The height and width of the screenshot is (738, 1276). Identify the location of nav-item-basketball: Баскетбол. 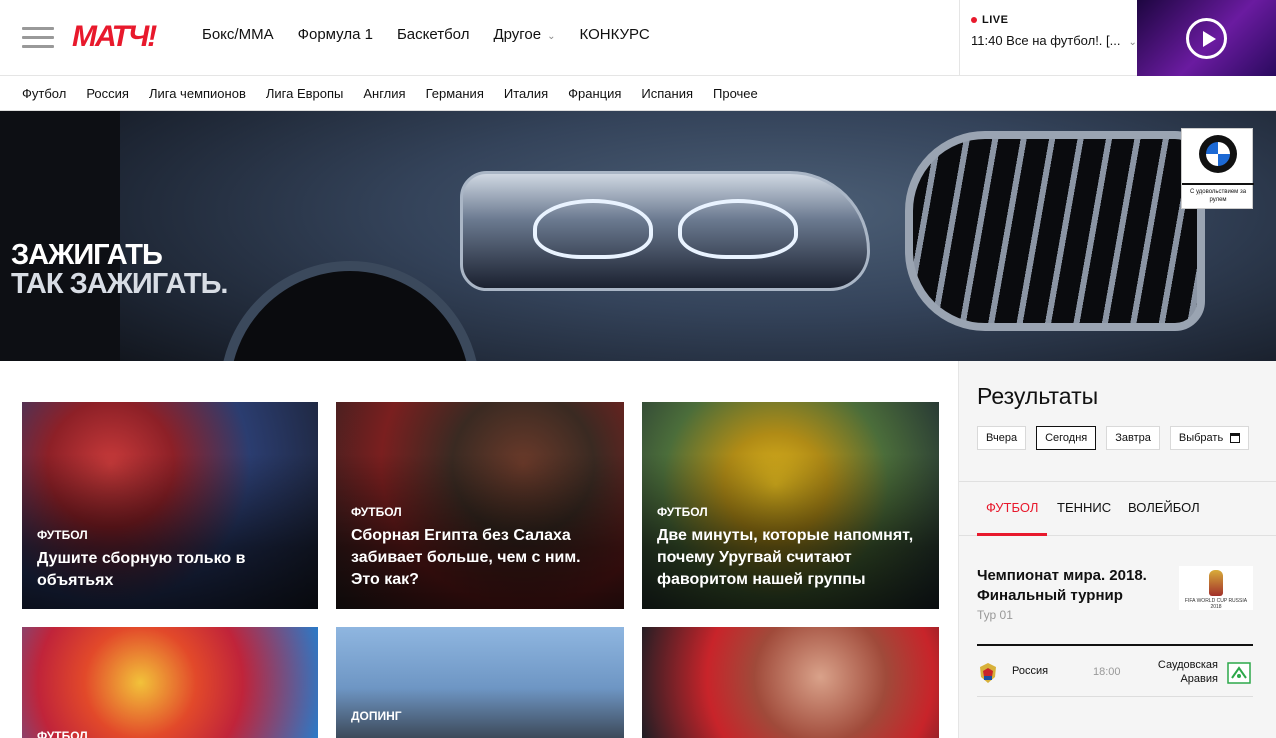
(433, 34).